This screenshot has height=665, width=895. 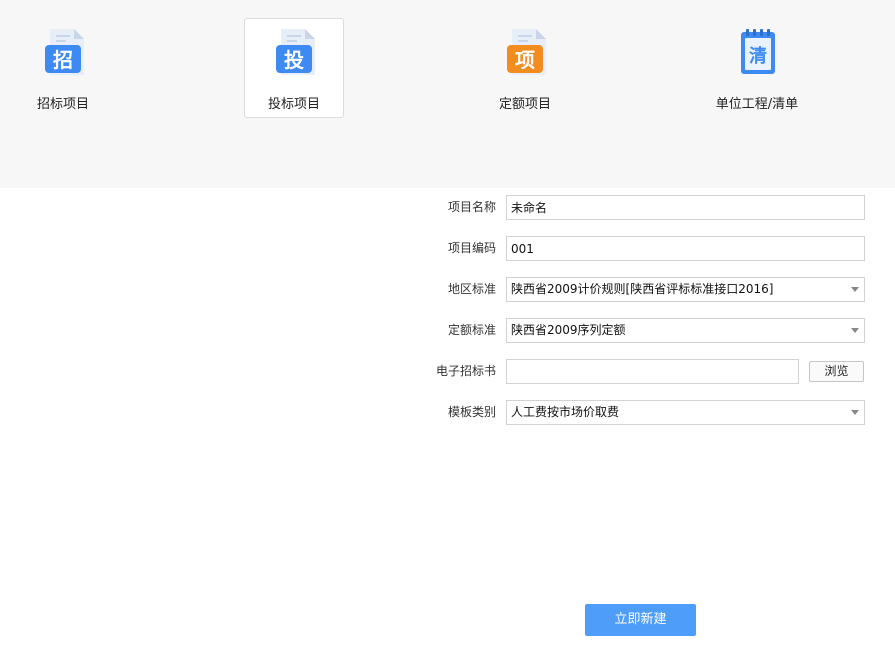 What do you see at coordinates (836, 371) in the screenshot?
I see `browse-button: 浏览` at bounding box center [836, 371].